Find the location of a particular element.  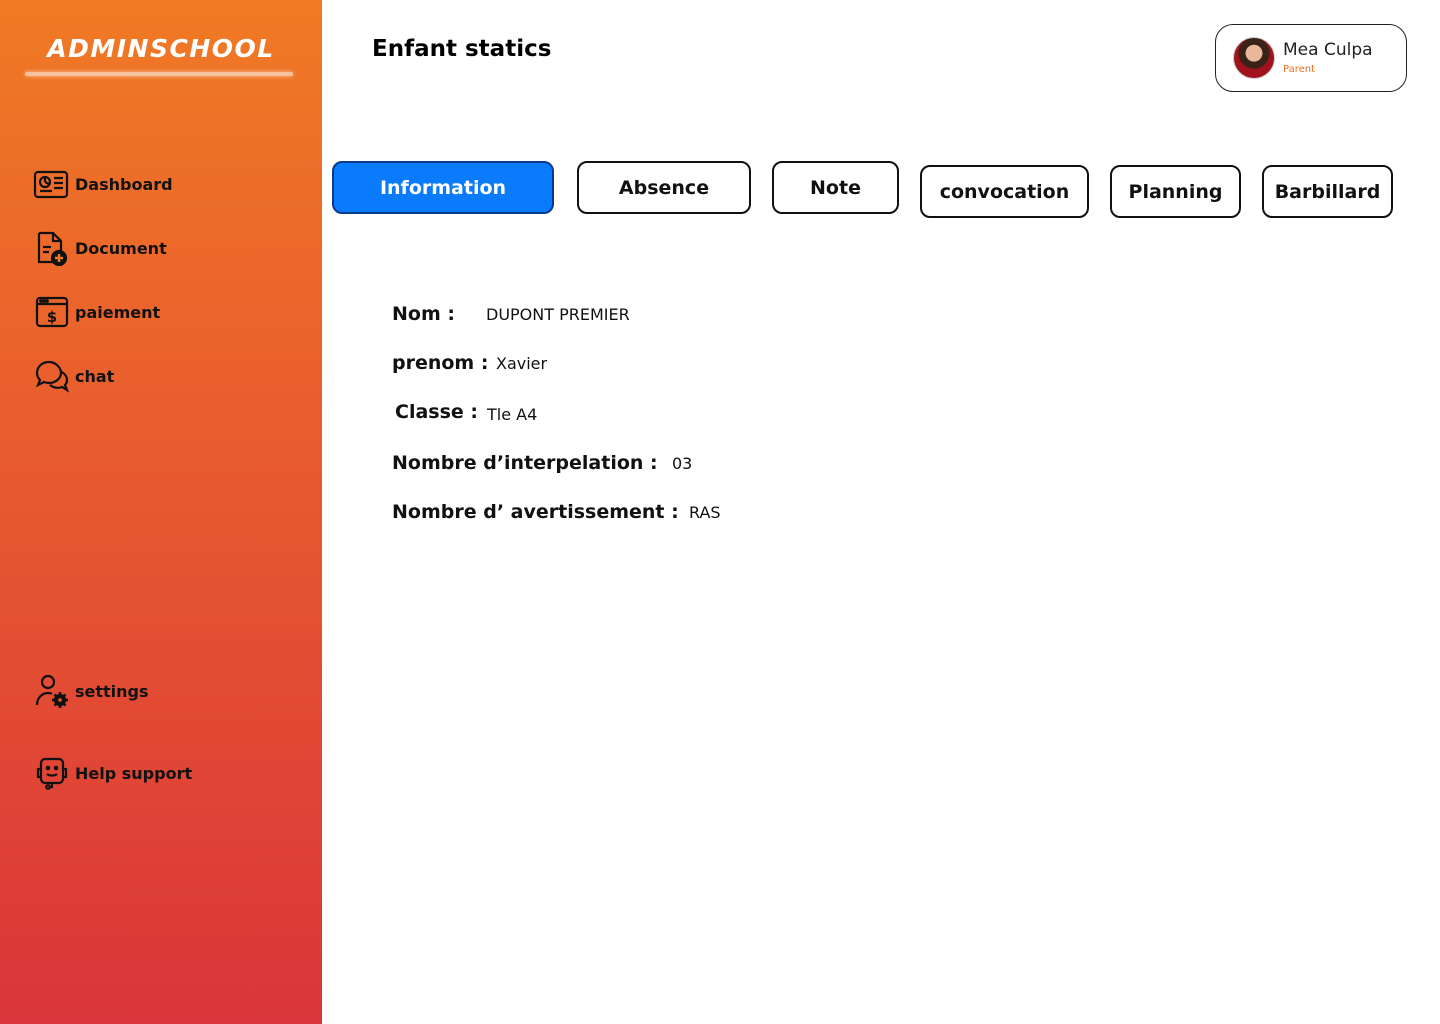

dashboard-icon is located at coordinates (52, 184).